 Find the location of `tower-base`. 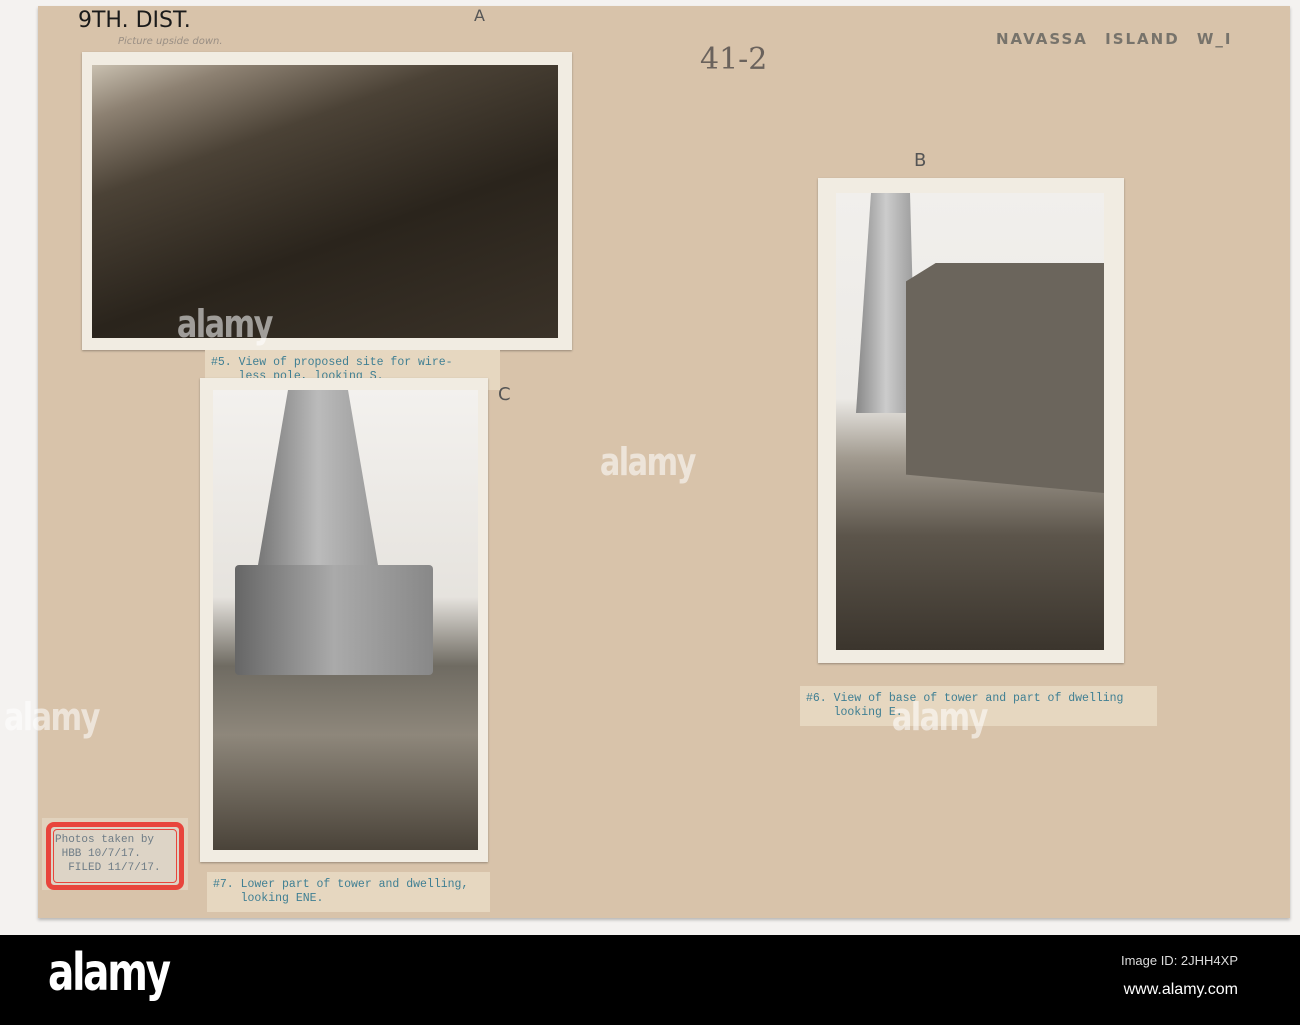

tower-base is located at coordinates (334, 620).